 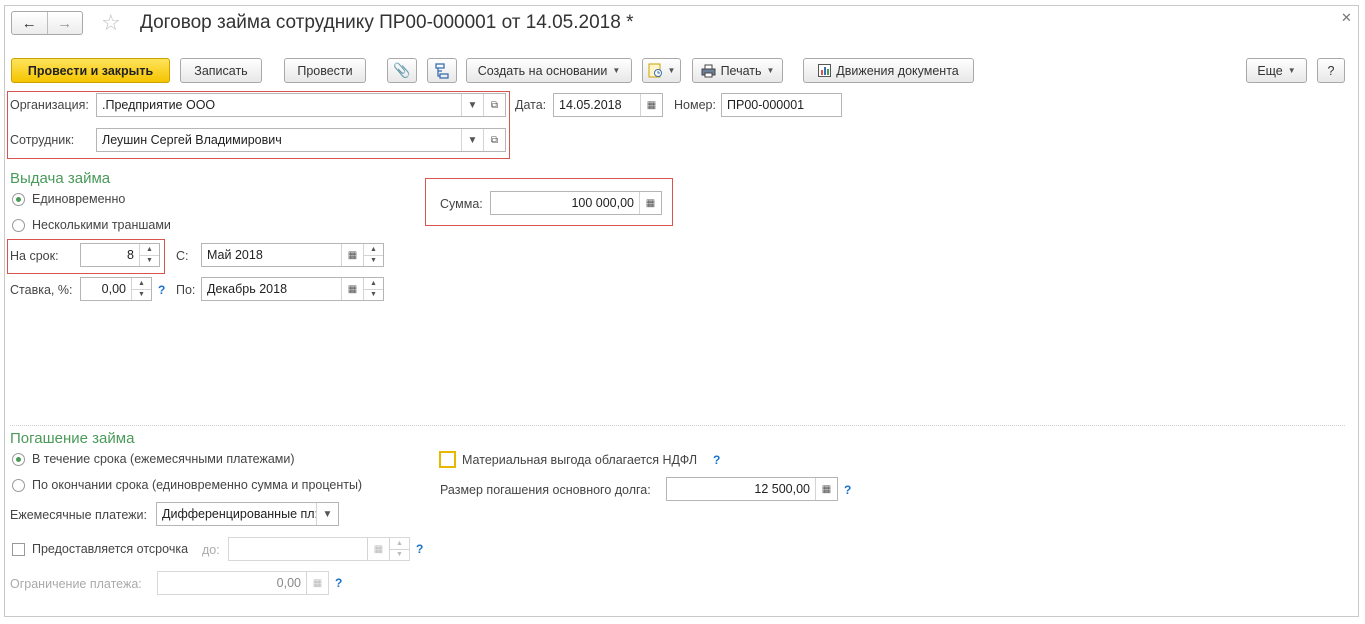 I want to click on monthly-payments-label: Ежемесячные платежи:, so click(x=78, y=515).